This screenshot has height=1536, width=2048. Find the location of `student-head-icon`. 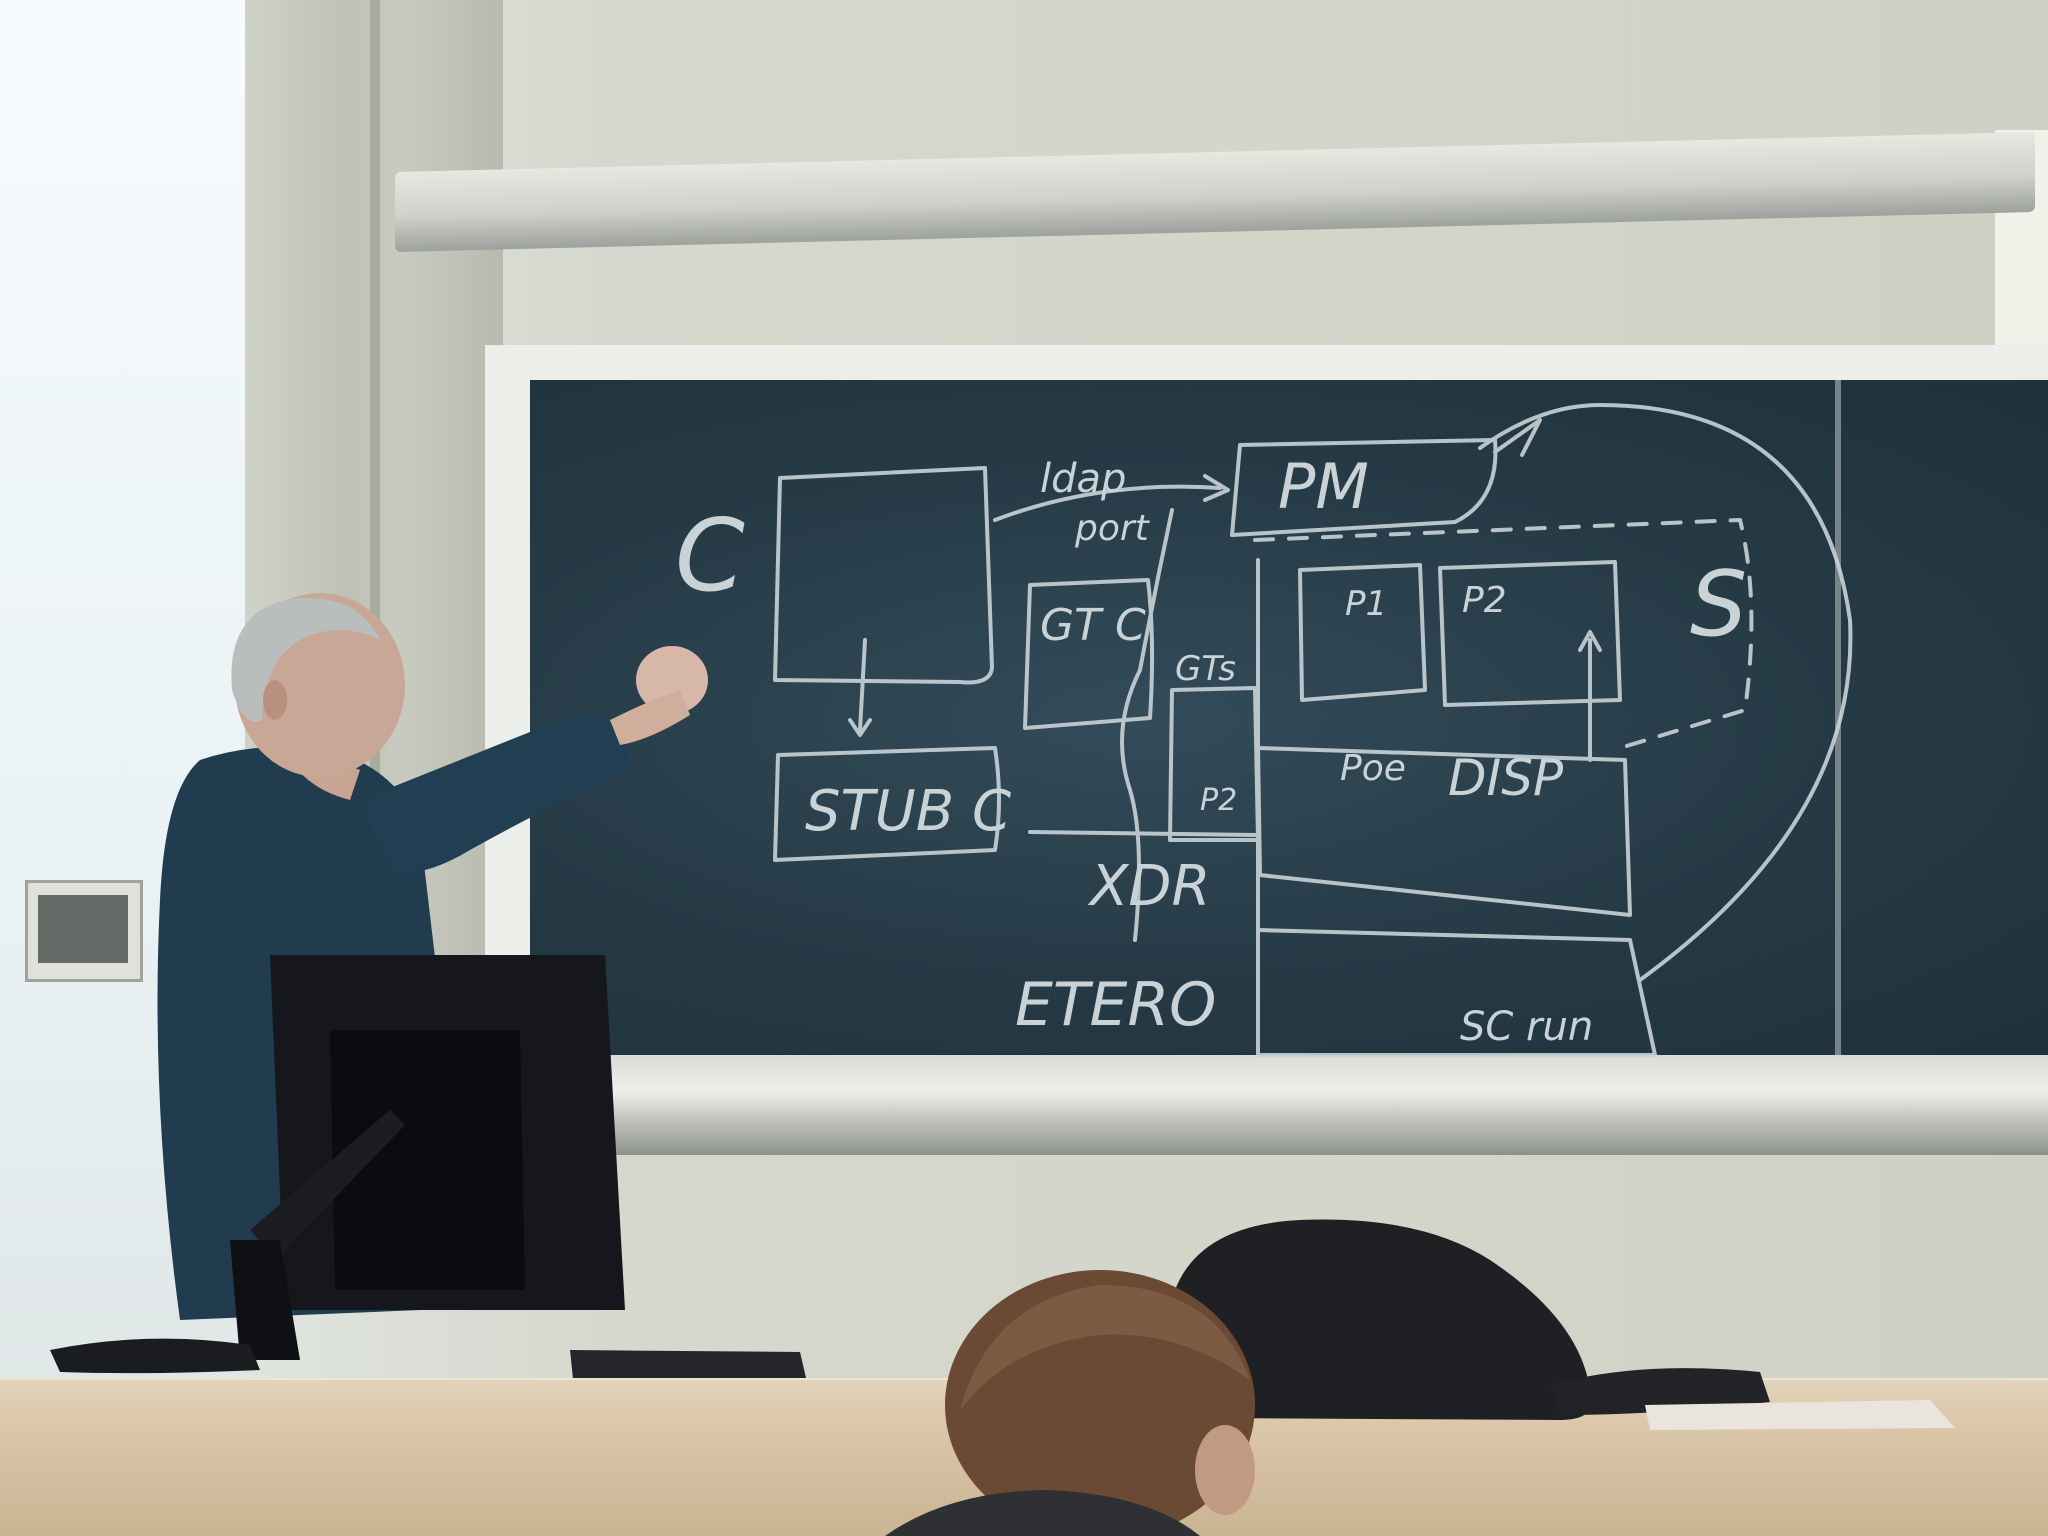

student-head-icon is located at coordinates (1070, 1403).